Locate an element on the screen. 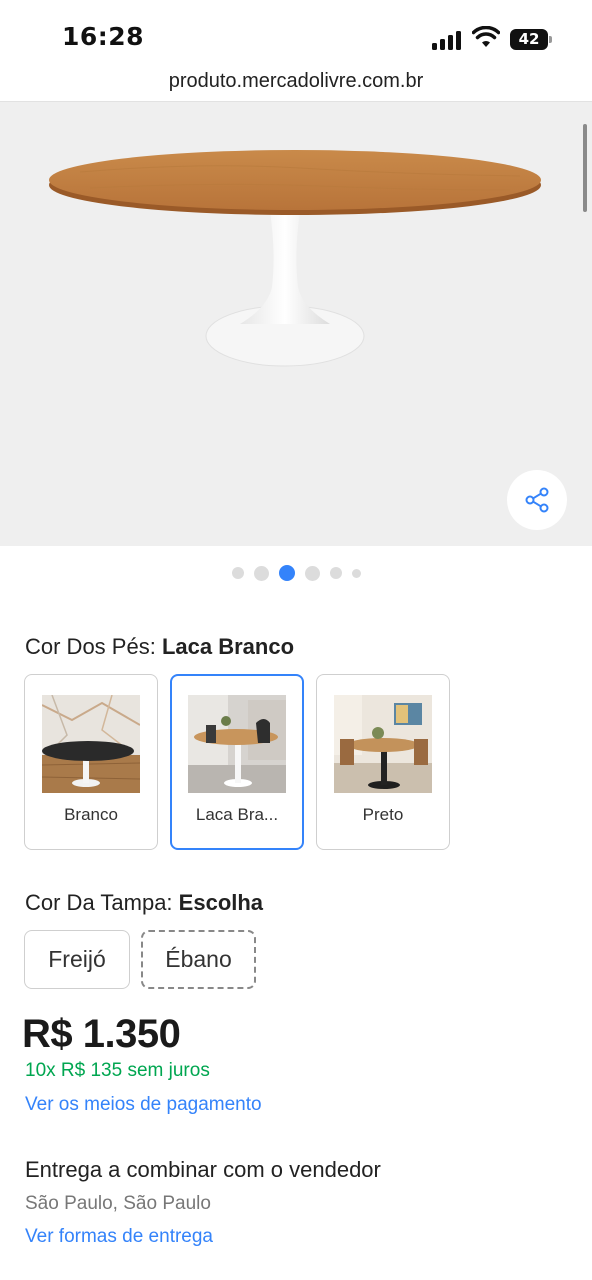  share-button is located at coordinates (537, 500).